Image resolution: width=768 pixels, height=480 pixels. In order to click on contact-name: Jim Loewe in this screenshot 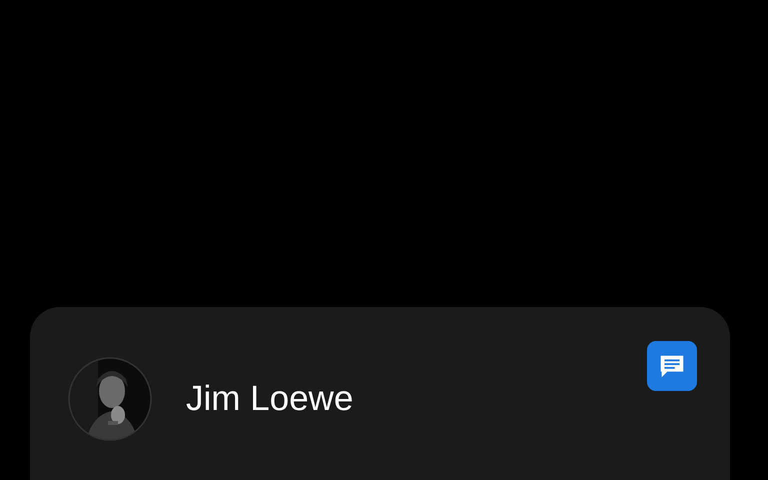, I will do `click(270, 399)`.